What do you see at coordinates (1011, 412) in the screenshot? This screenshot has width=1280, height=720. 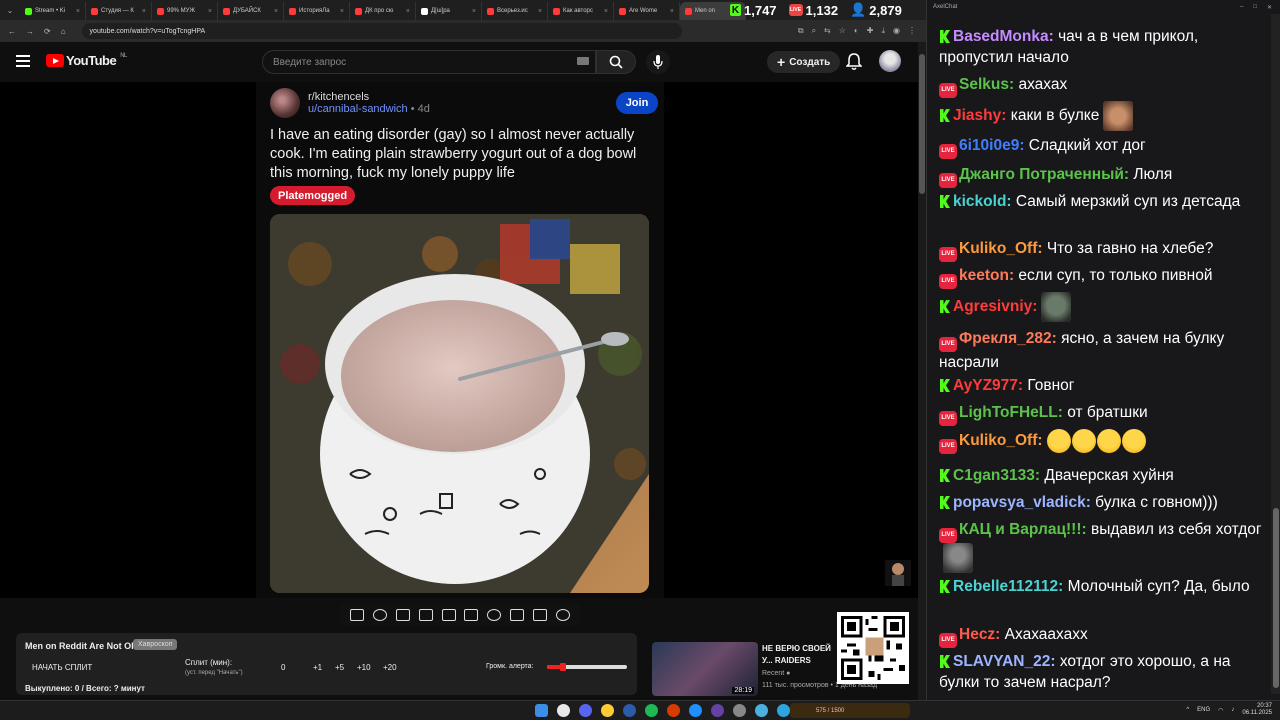 I see `chat-username: LighToFHeLL:` at bounding box center [1011, 412].